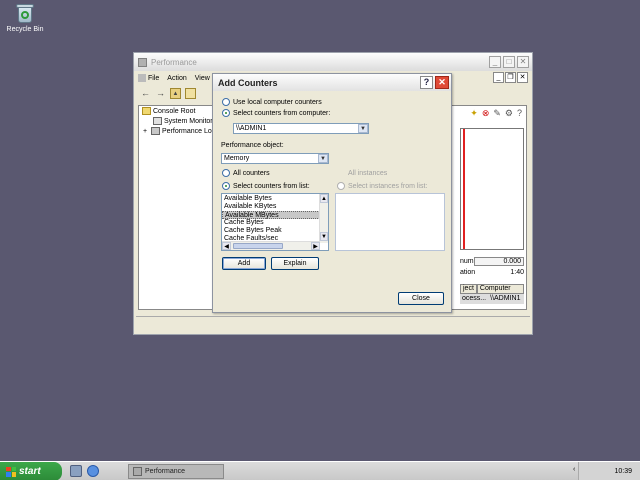  I want to click on taskbar-item-performance: Performance, so click(176, 471).